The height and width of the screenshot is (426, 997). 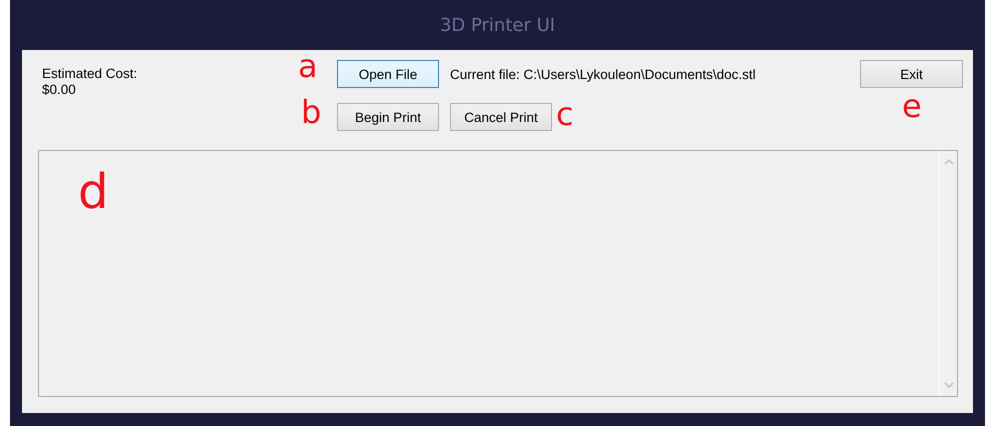 What do you see at coordinates (90, 74) in the screenshot?
I see `estimated-cost-label: Estimated Cost:` at bounding box center [90, 74].